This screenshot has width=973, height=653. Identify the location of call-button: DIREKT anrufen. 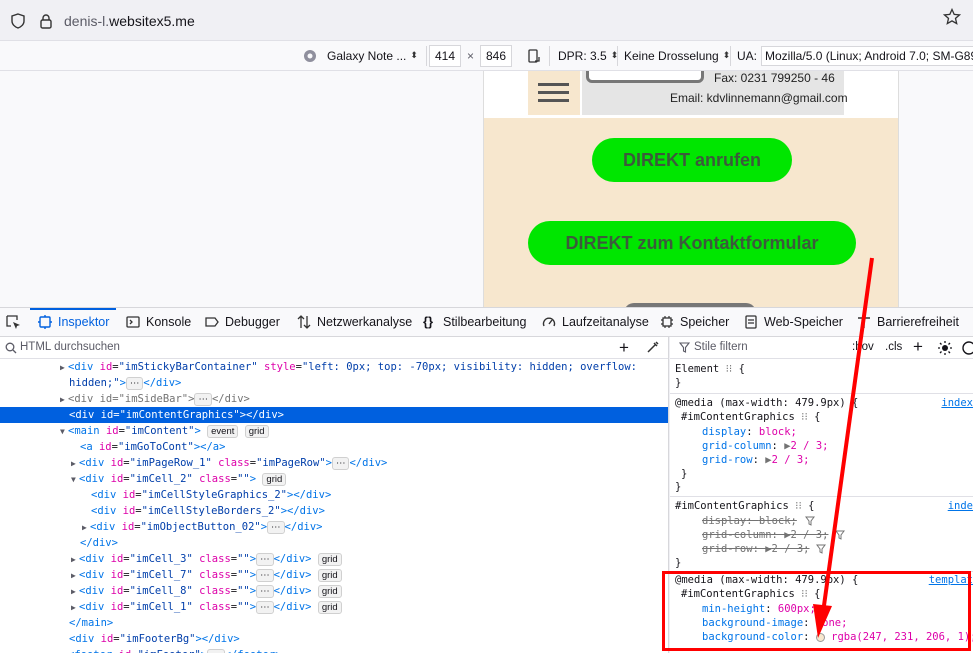
(692, 160).